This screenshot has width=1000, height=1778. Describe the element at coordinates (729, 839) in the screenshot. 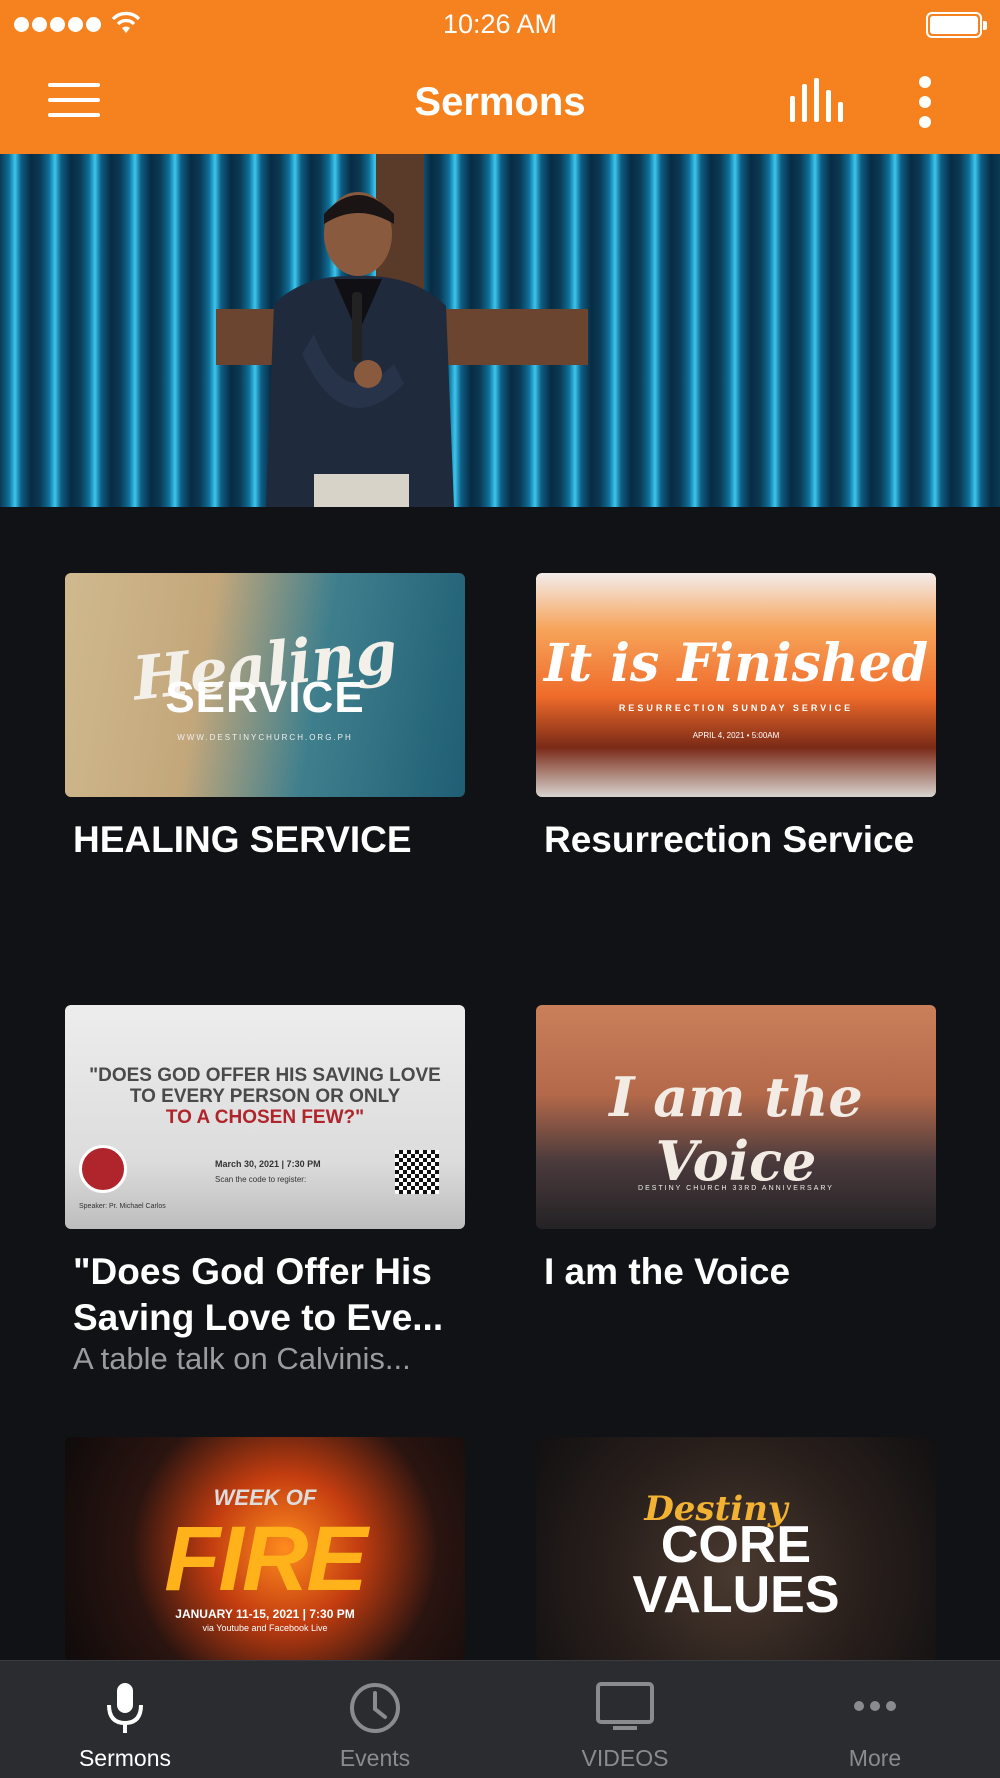

I see `sermon-title: Resurrection Service` at that location.